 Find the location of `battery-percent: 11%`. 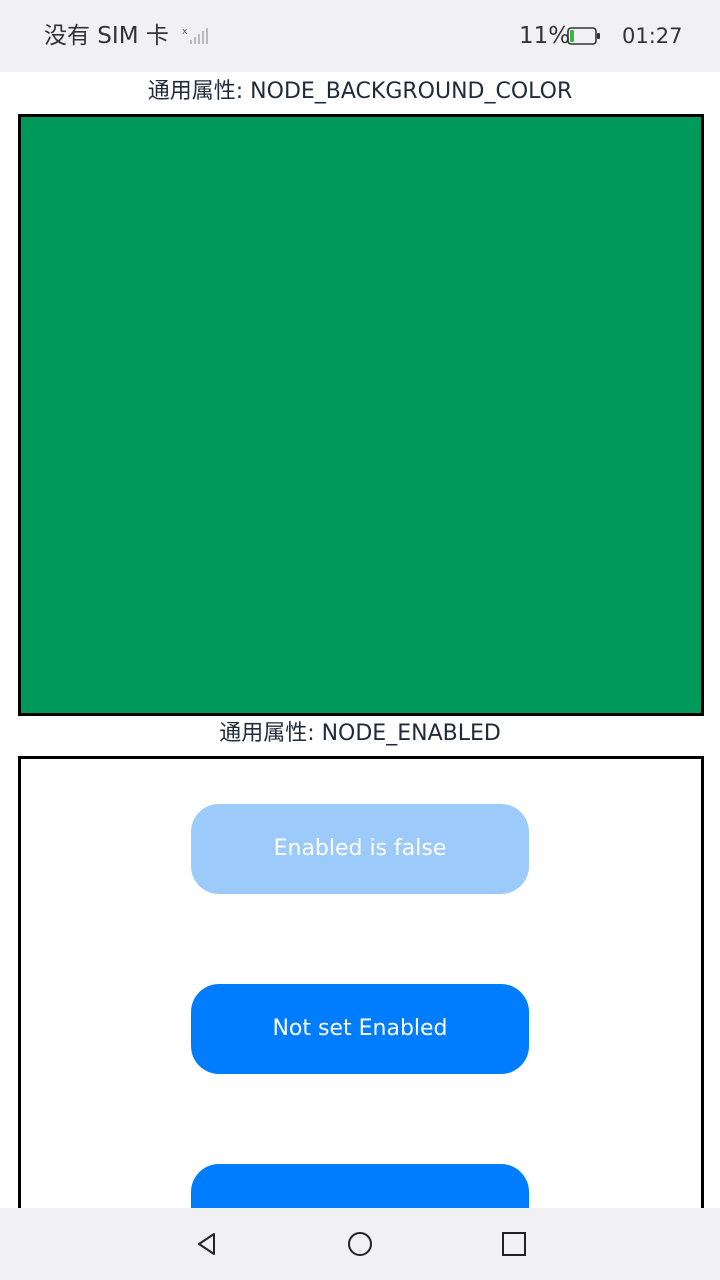

battery-percent: 11% is located at coordinates (545, 36).